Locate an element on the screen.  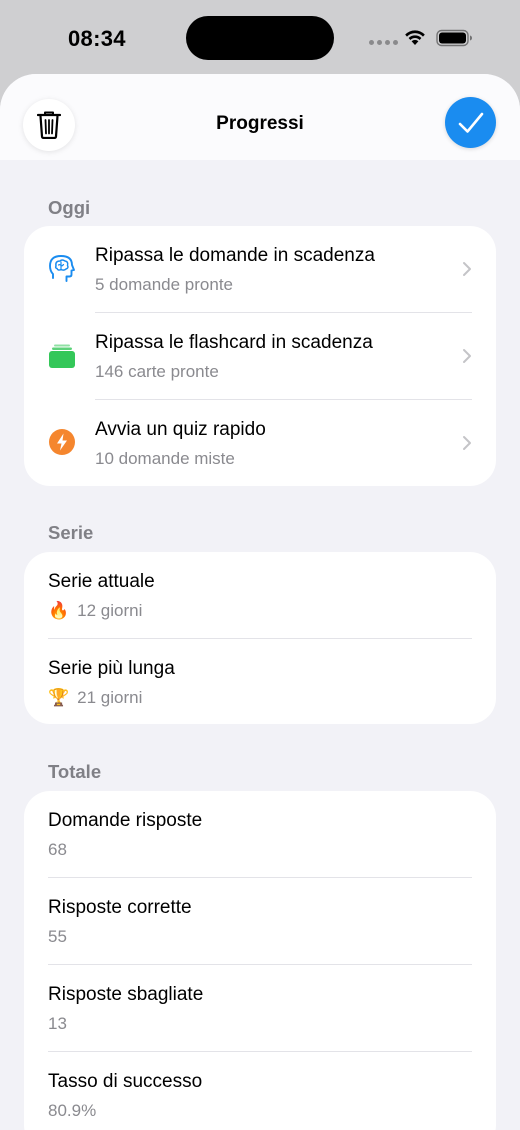
brain-icon is located at coordinates (62, 268).